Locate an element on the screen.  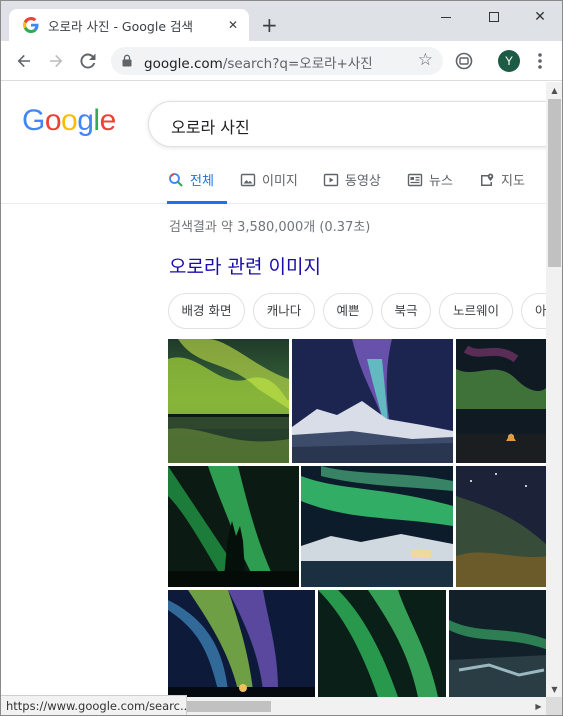
maximize-icon is located at coordinates (494, 17).